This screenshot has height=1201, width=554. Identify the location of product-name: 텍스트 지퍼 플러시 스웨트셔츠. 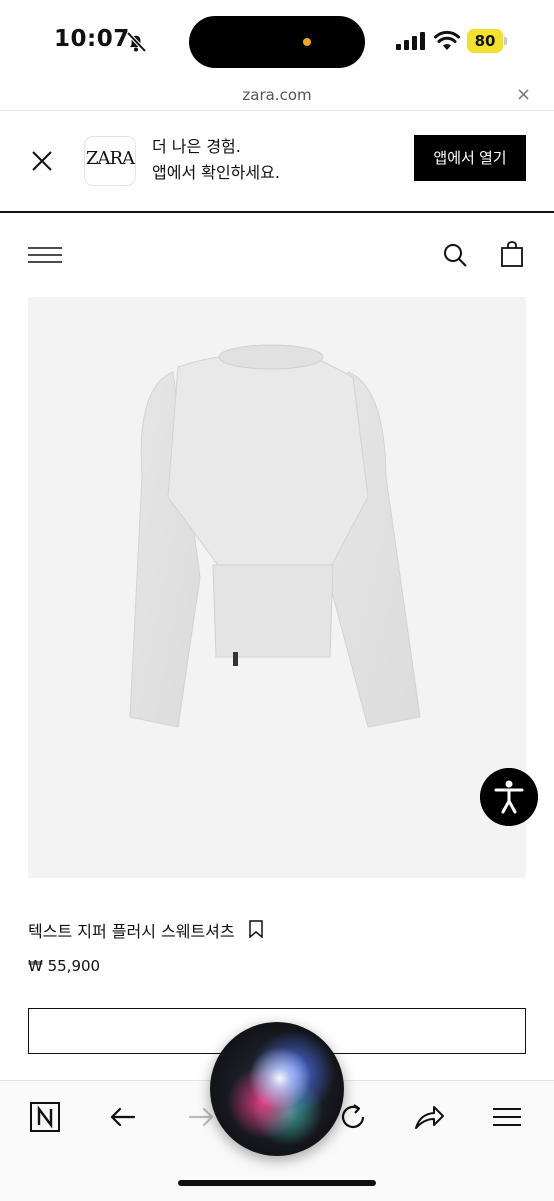
(131, 931).